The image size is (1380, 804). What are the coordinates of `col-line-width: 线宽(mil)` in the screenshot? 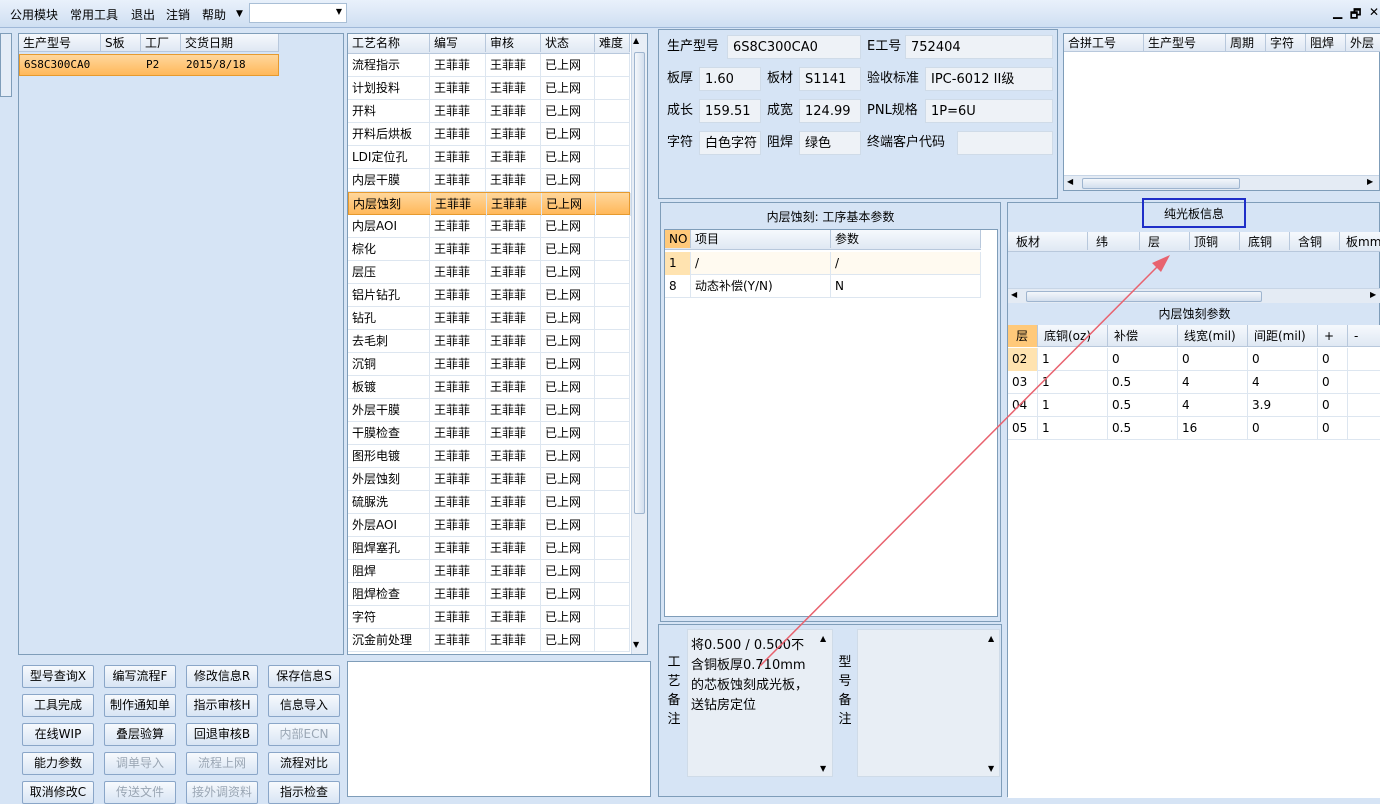 It's located at (1213, 336).